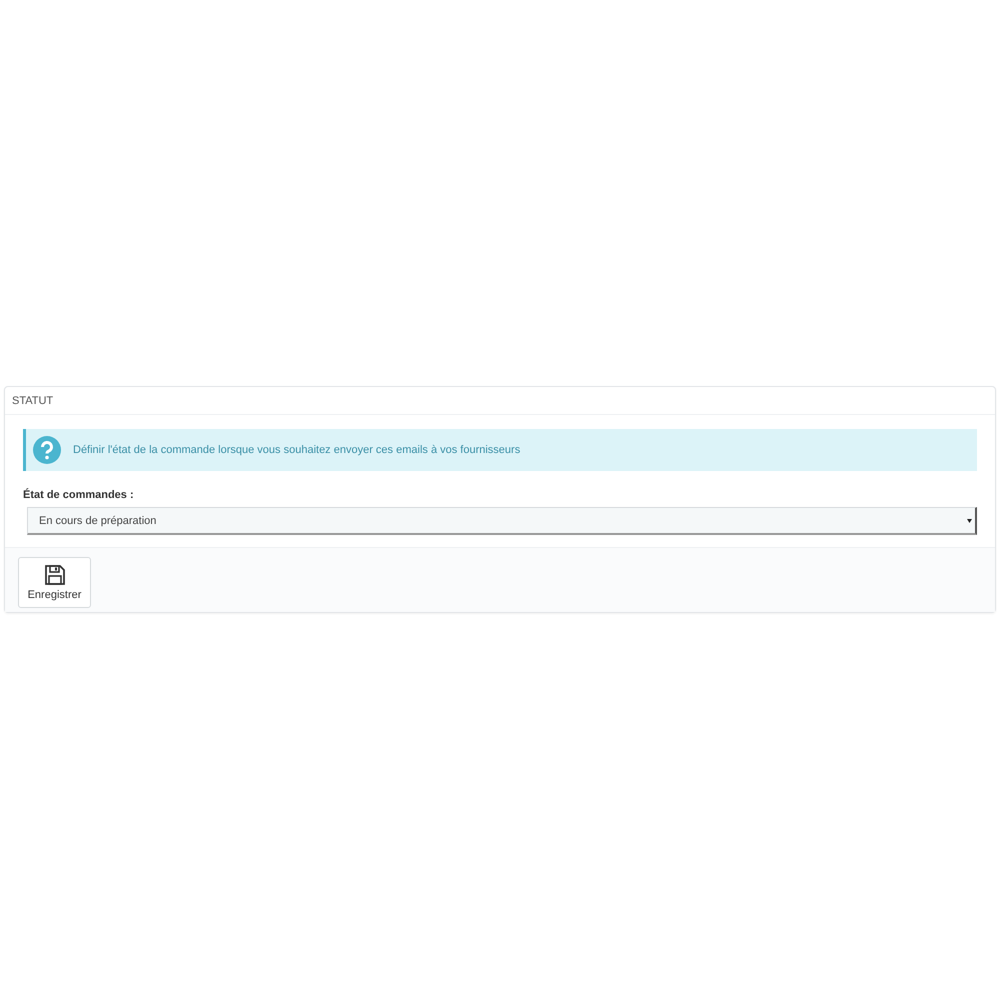  Describe the element at coordinates (502, 521) in the screenshot. I see `order-state-select: En cours de préparation` at that location.